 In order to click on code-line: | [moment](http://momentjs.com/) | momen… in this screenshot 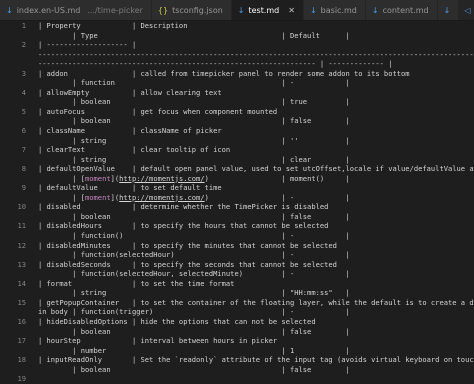, I will do `click(237, 179)`.